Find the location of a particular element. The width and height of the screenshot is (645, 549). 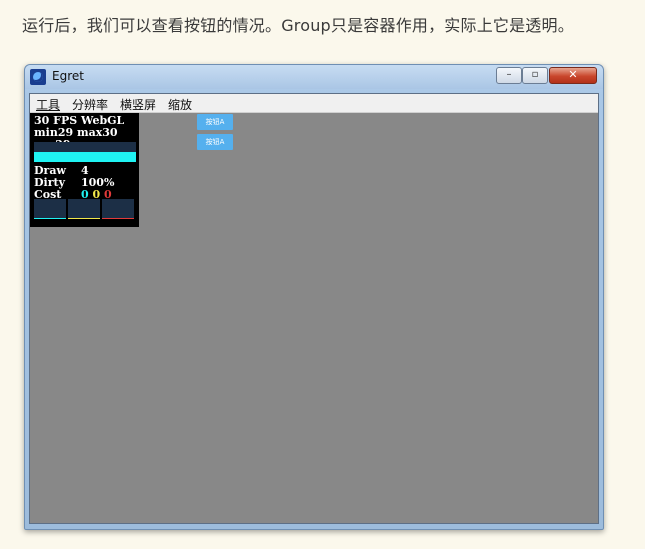

fps-graph is located at coordinates (85, 152).